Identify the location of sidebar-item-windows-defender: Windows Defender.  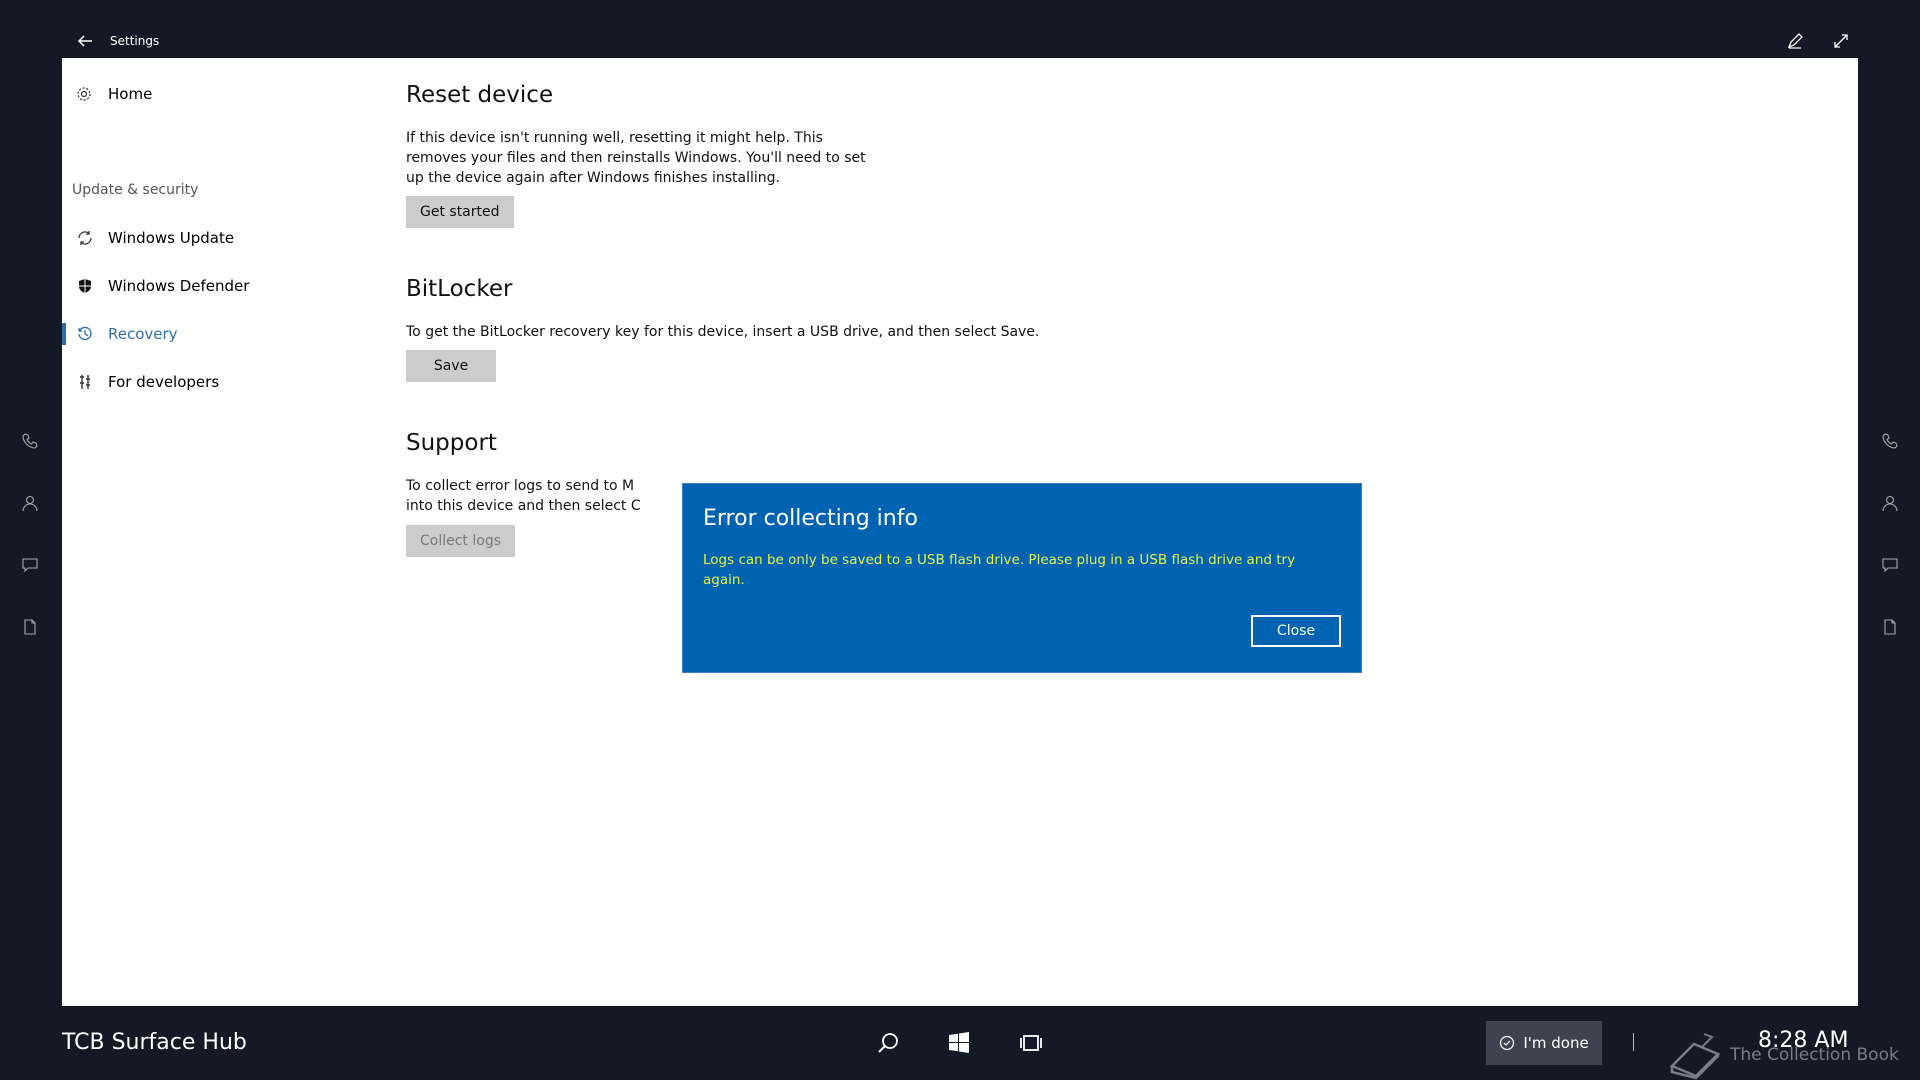
(227, 286).